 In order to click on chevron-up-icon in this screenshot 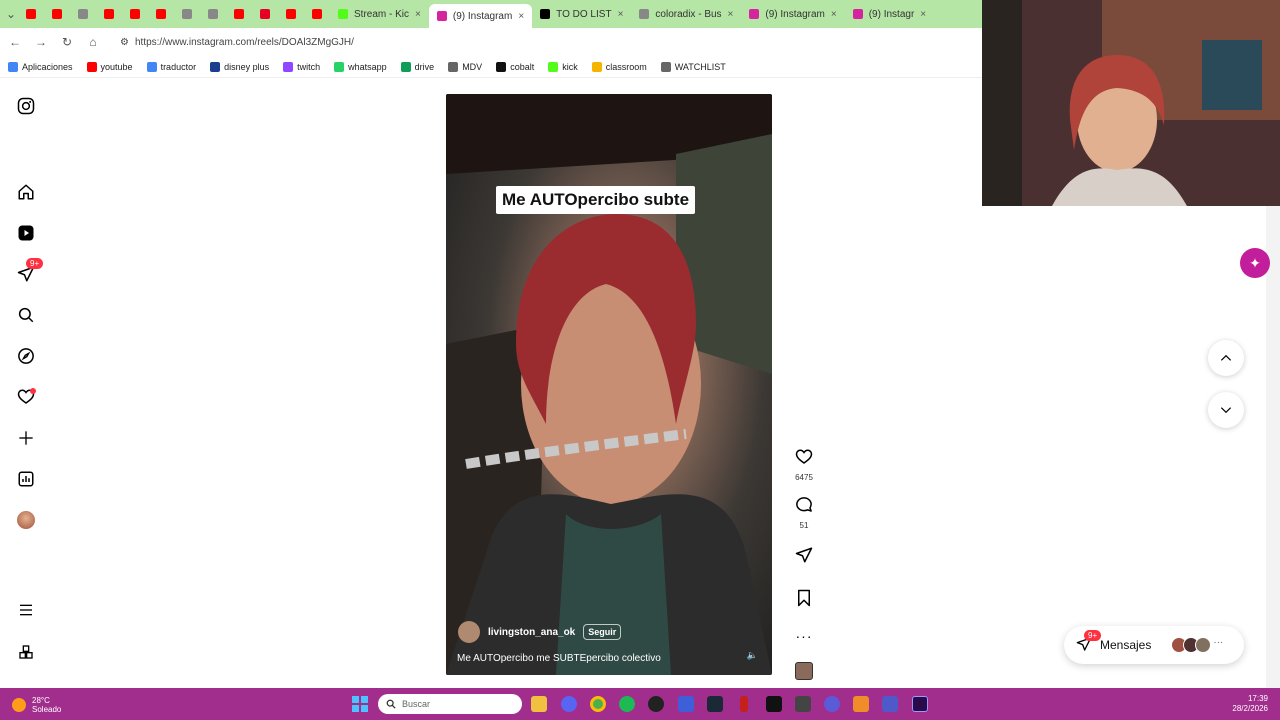, I will do `click(1226, 357)`.